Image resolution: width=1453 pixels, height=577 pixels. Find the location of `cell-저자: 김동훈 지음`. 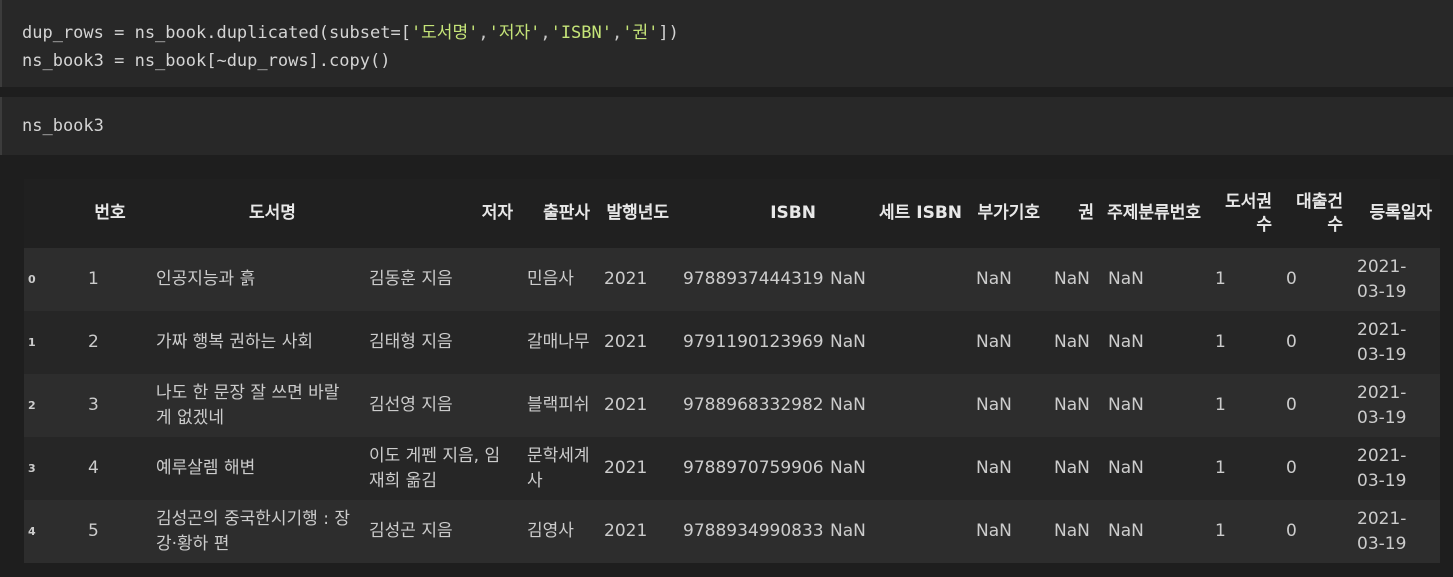

cell-저자: 김동훈 지음 is located at coordinates (411, 279).